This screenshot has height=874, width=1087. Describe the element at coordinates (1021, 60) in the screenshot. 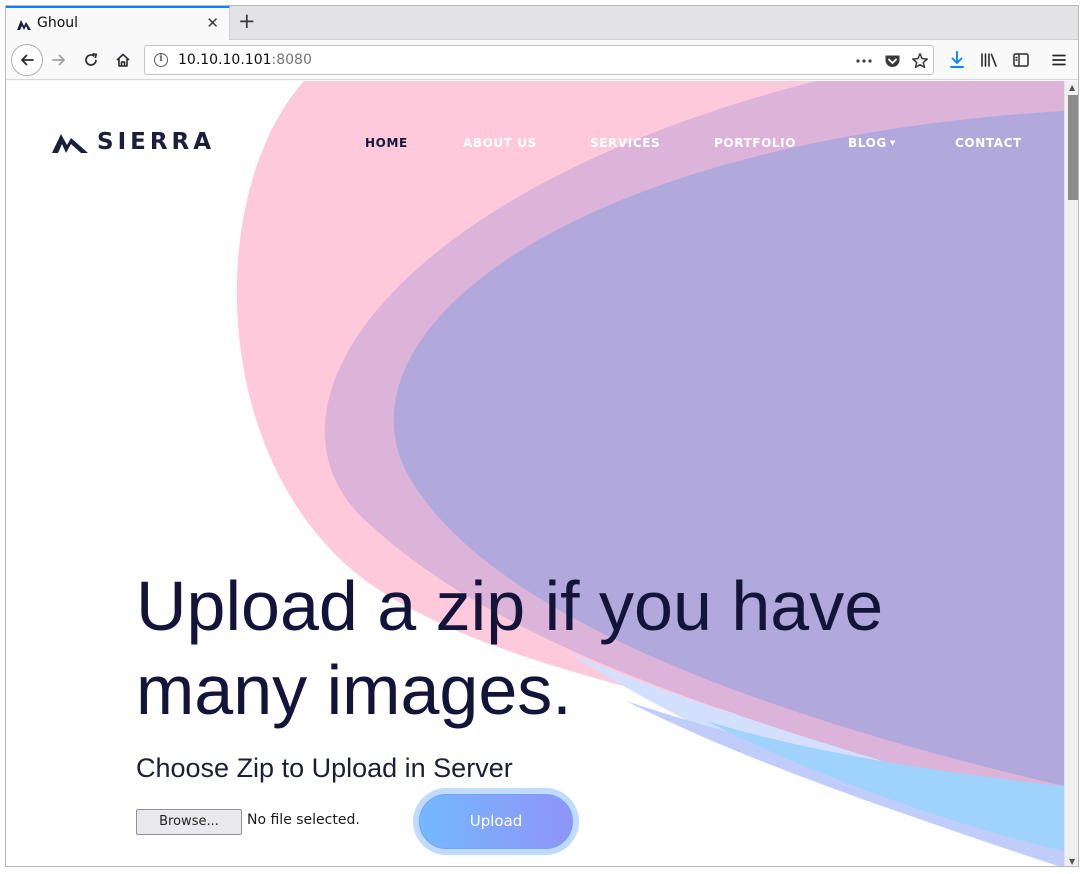

I see `sidebar-icon` at that location.